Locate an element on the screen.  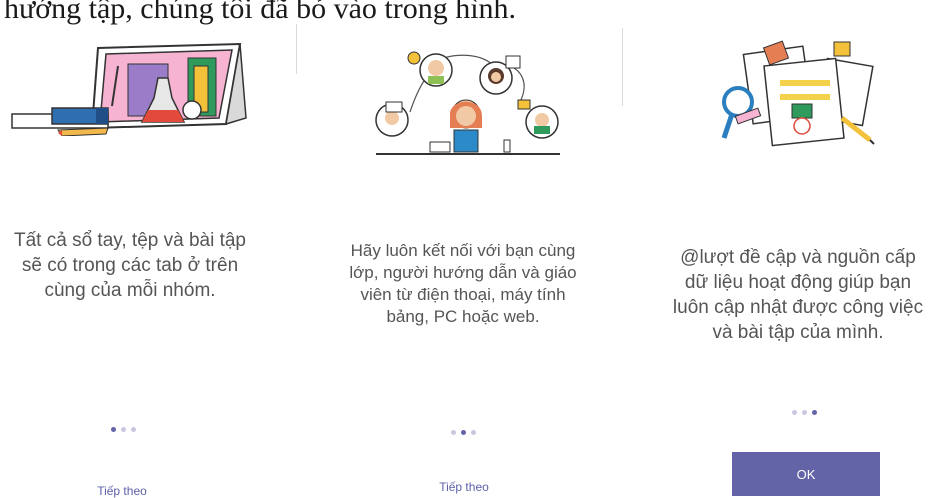
description-line: viên từ điện thoại, máy tính is located at coordinates (463, 294).